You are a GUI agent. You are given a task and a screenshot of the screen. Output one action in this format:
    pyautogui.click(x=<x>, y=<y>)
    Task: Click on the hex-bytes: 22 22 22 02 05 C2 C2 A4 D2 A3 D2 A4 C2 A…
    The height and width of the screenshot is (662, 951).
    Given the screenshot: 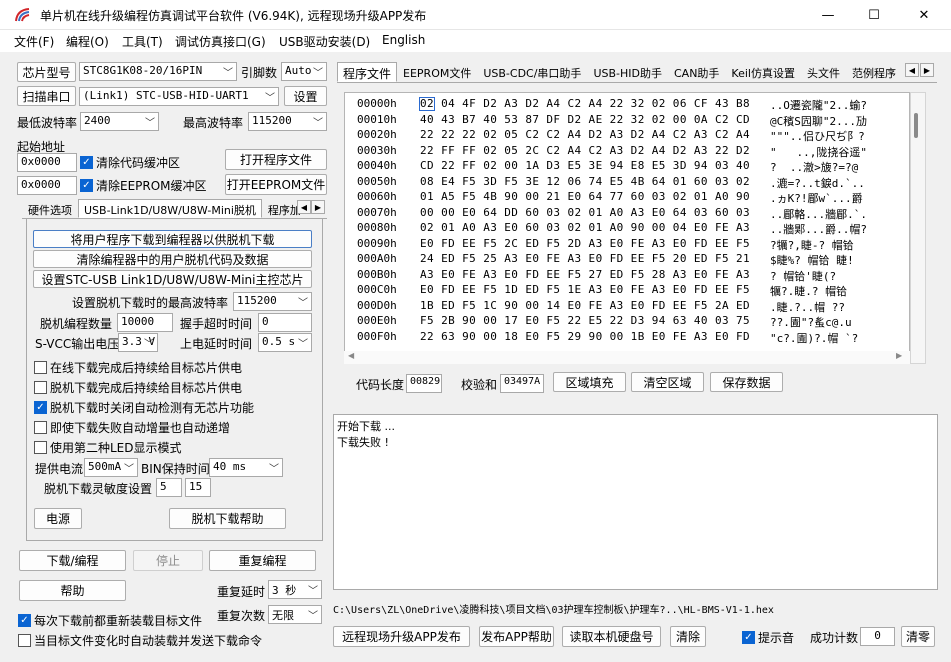 What is the action you would take?
    pyautogui.click(x=585, y=134)
    